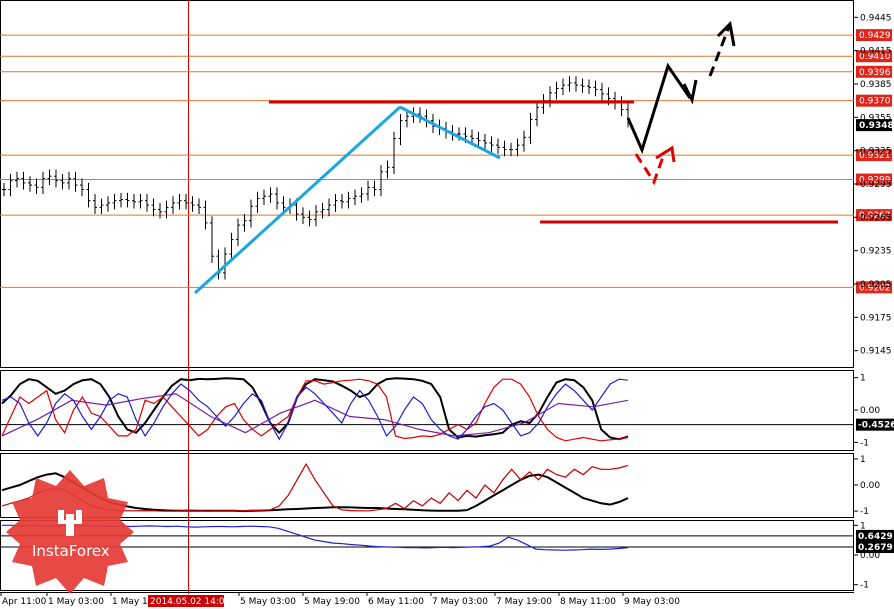 This screenshot has width=894, height=609. Describe the element at coordinates (875, 537) in the screenshot. I see `osc-level-label: 0.6429` at that location.